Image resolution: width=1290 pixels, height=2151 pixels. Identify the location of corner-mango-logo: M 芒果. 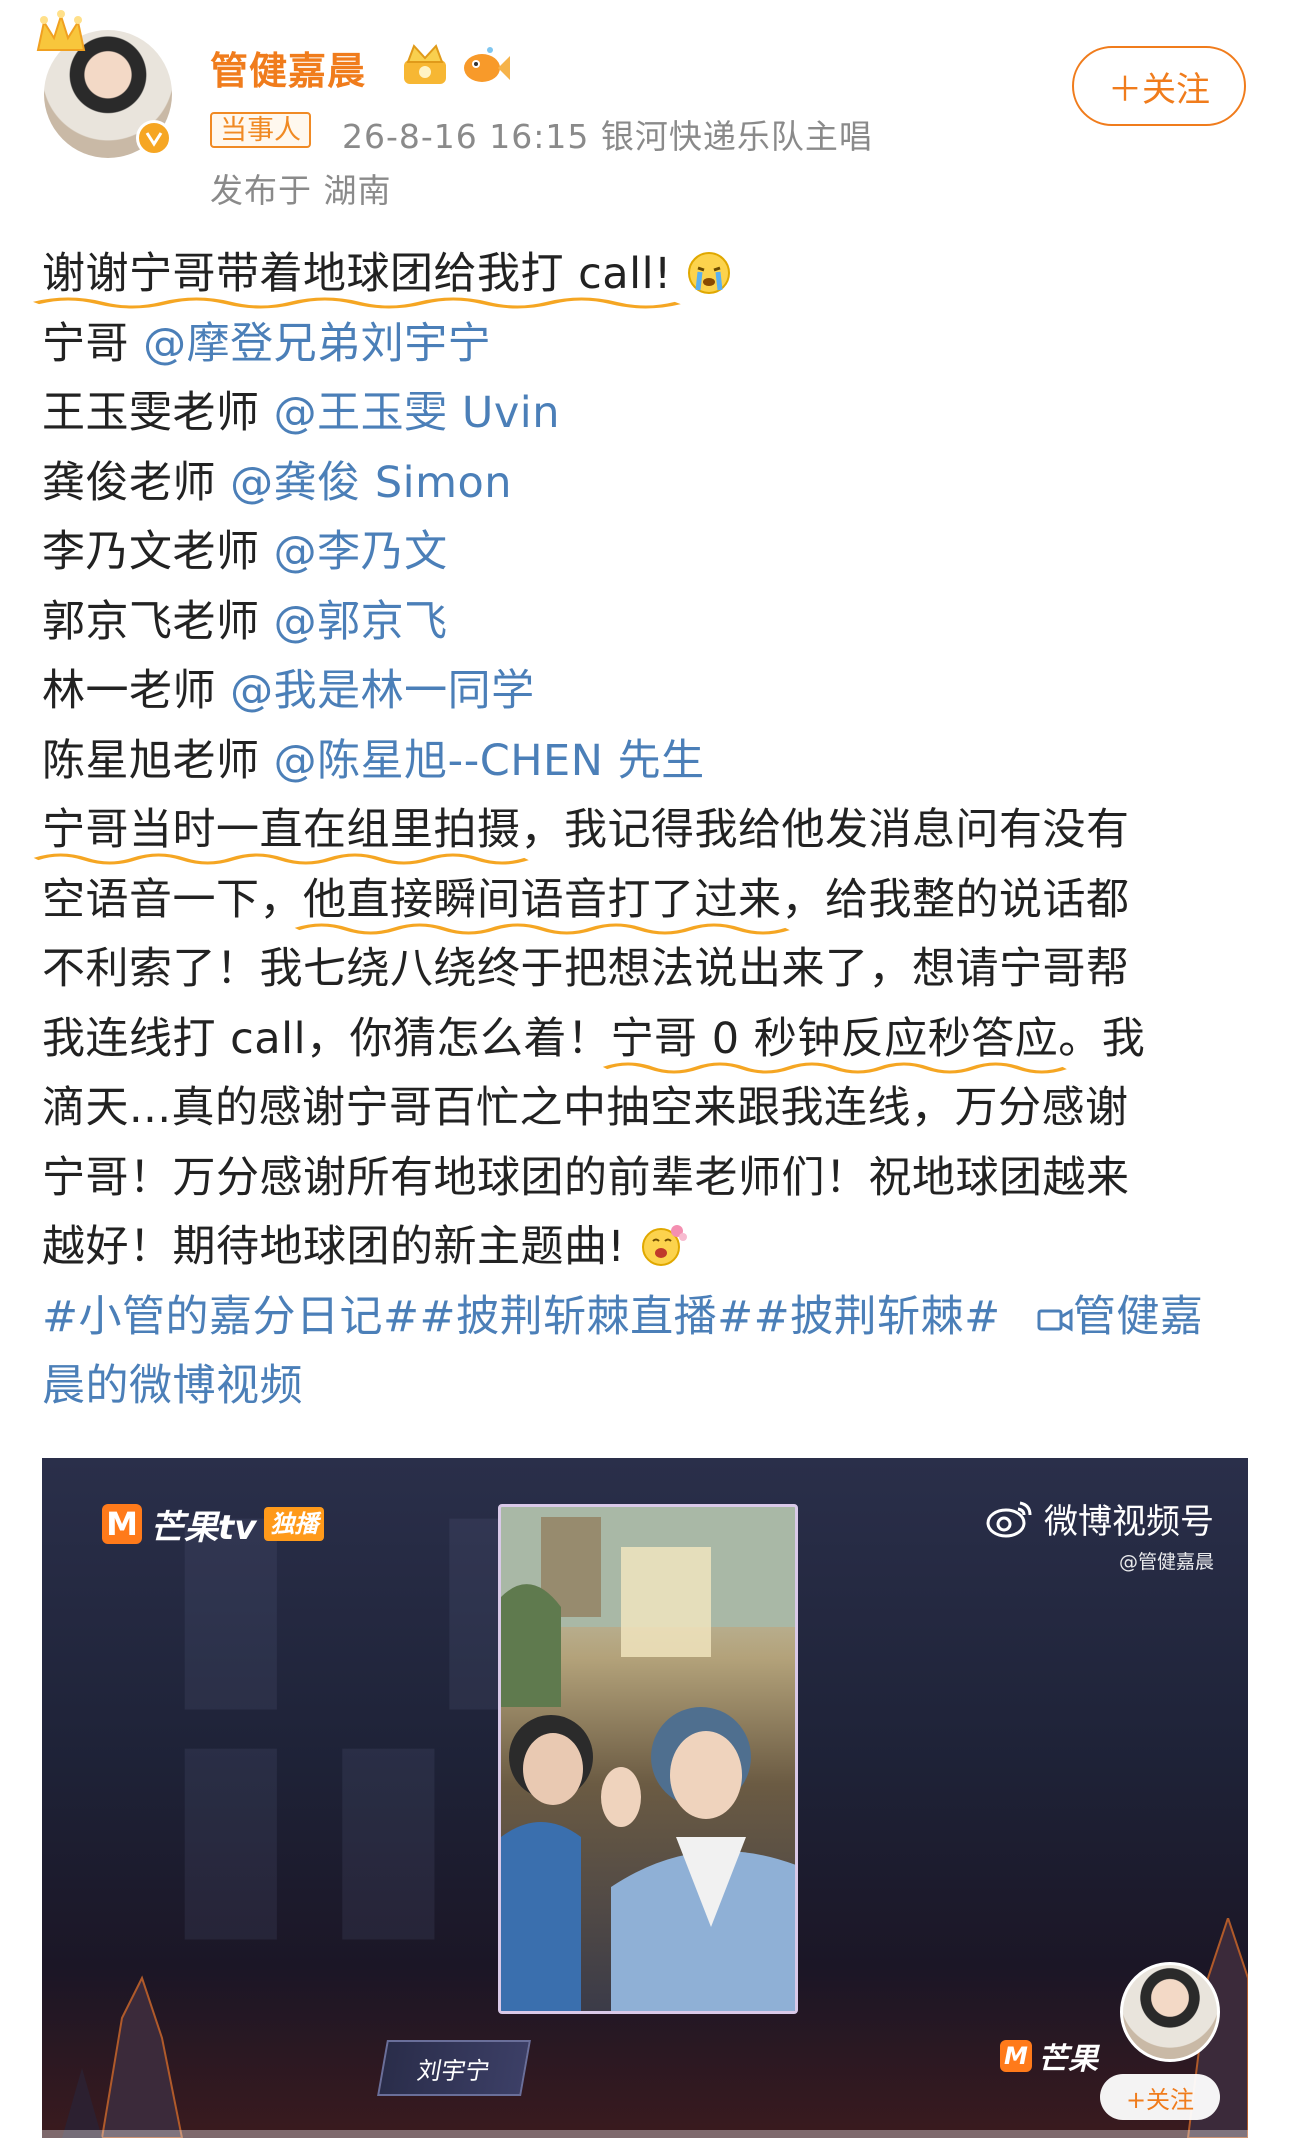
(1049, 2056).